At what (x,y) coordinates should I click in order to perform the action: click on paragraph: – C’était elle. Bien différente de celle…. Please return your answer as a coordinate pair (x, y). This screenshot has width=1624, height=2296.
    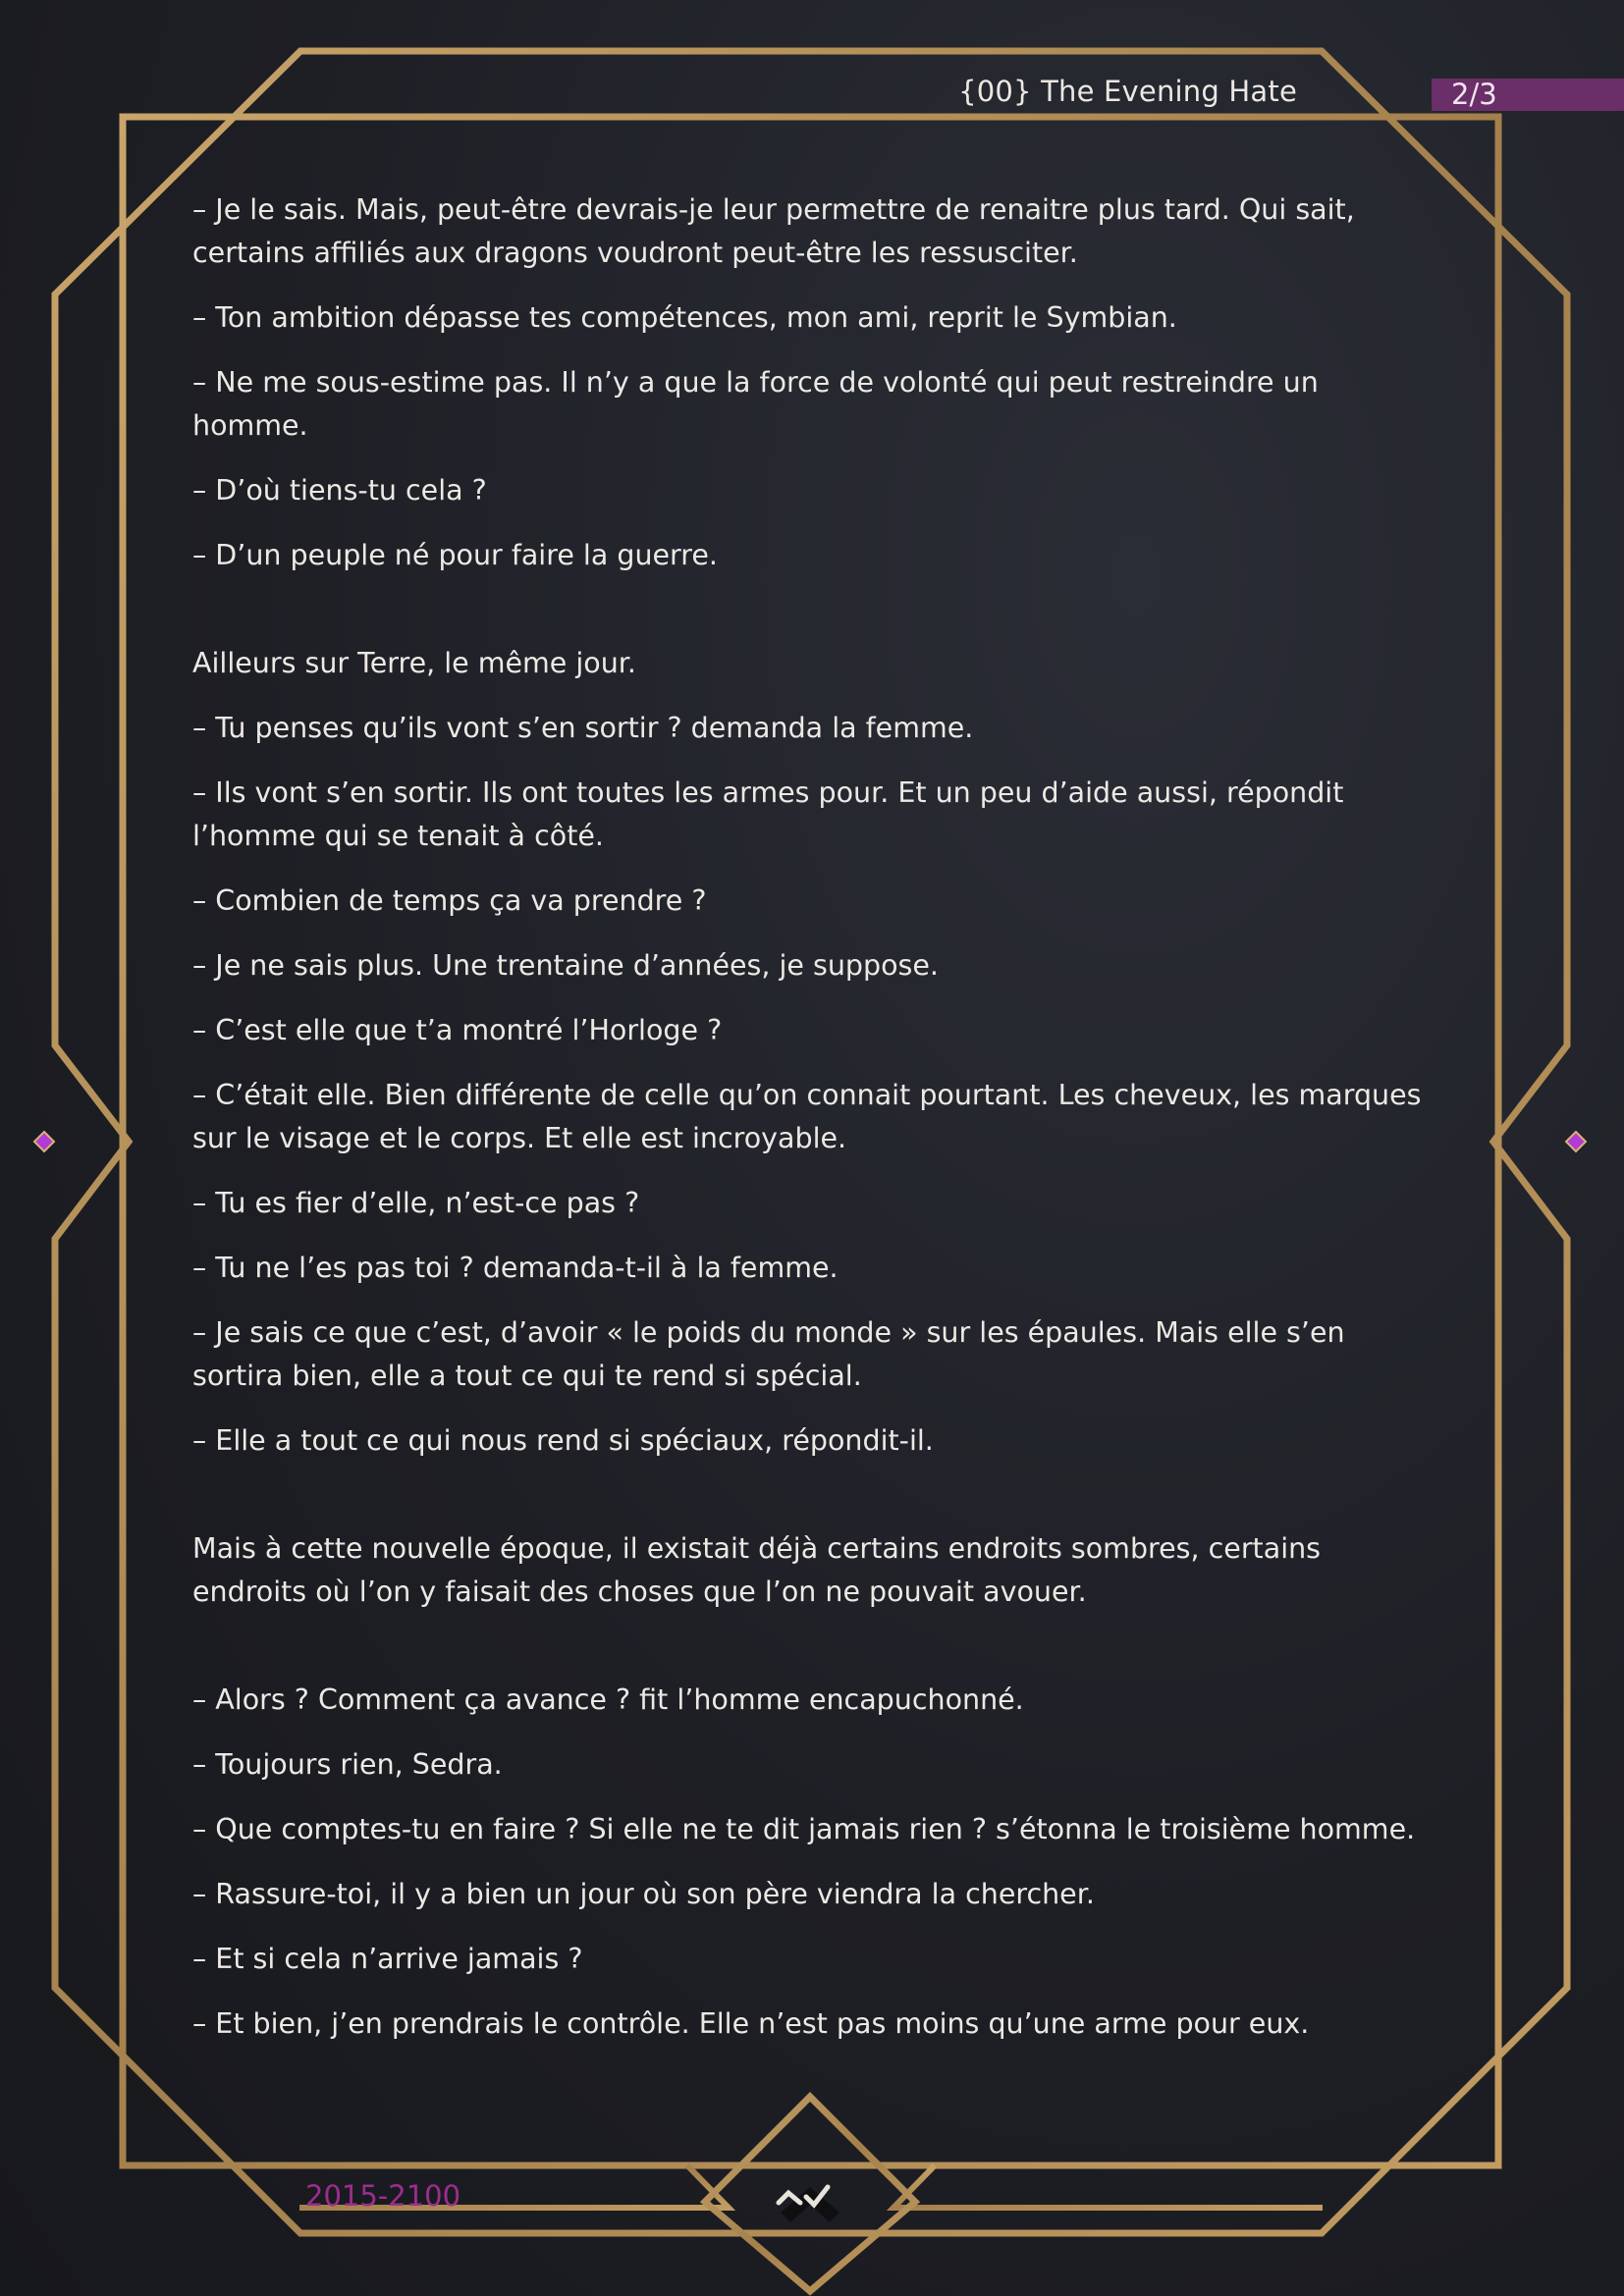
    Looking at the image, I should click on (807, 1116).